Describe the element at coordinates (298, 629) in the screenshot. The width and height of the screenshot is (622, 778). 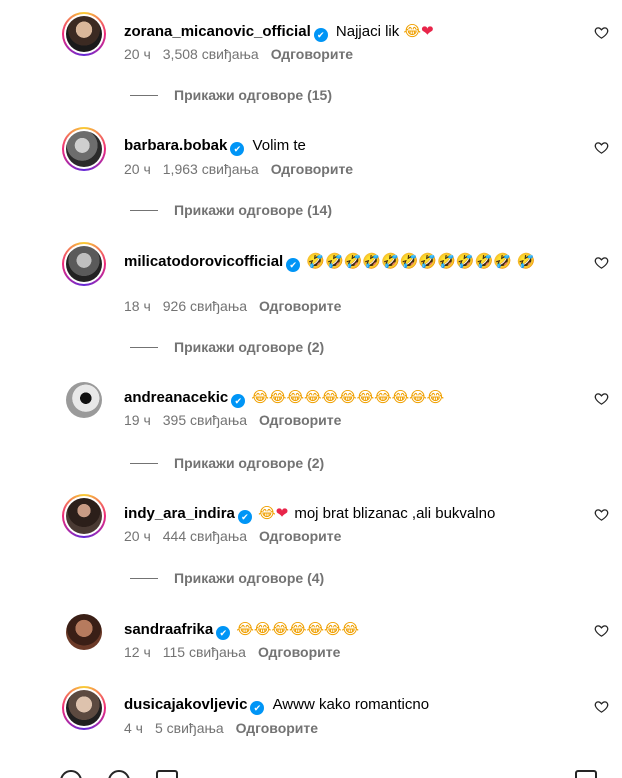
I see `comment-emojis: 😂😂😂😂😂😂😂` at that location.